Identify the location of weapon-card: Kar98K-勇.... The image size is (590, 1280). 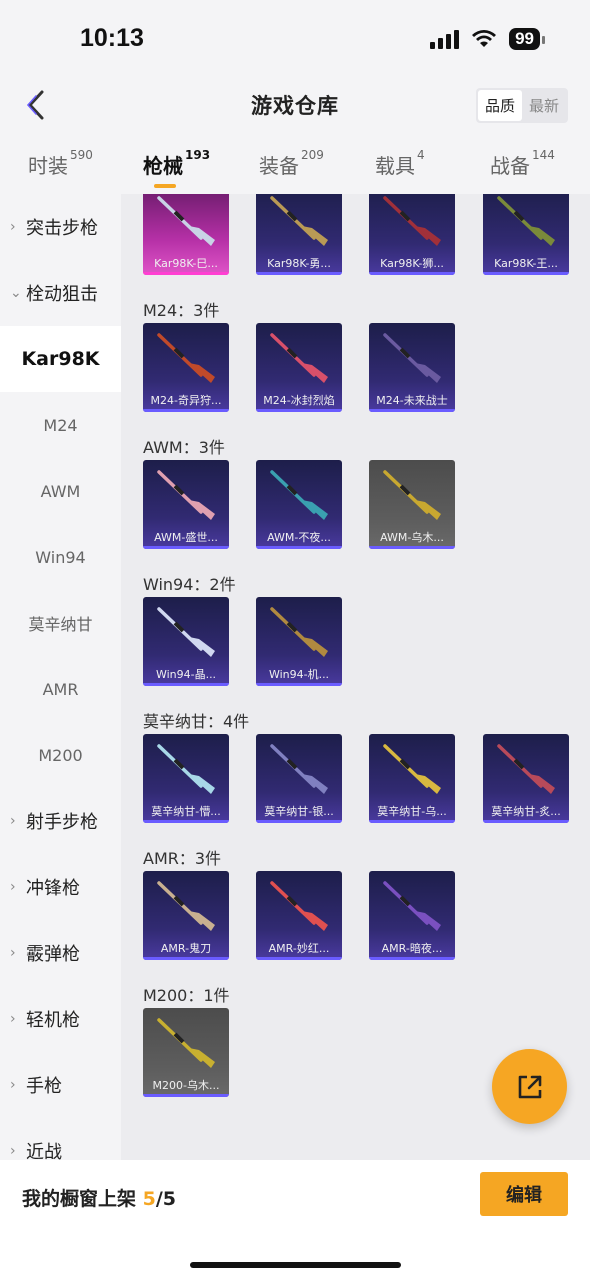
(299, 234).